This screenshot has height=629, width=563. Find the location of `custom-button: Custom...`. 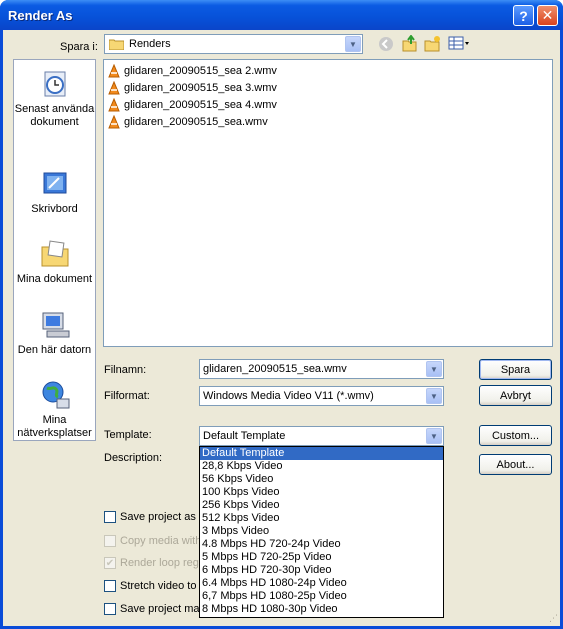

custom-button: Custom... is located at coordinates (515, 435).